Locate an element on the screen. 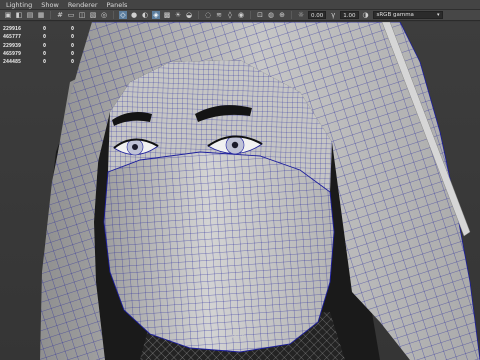 This screenshot has width=480, height=360. view-transform-select: sRGB gamma ▾ is located at coordinates (407, 15).